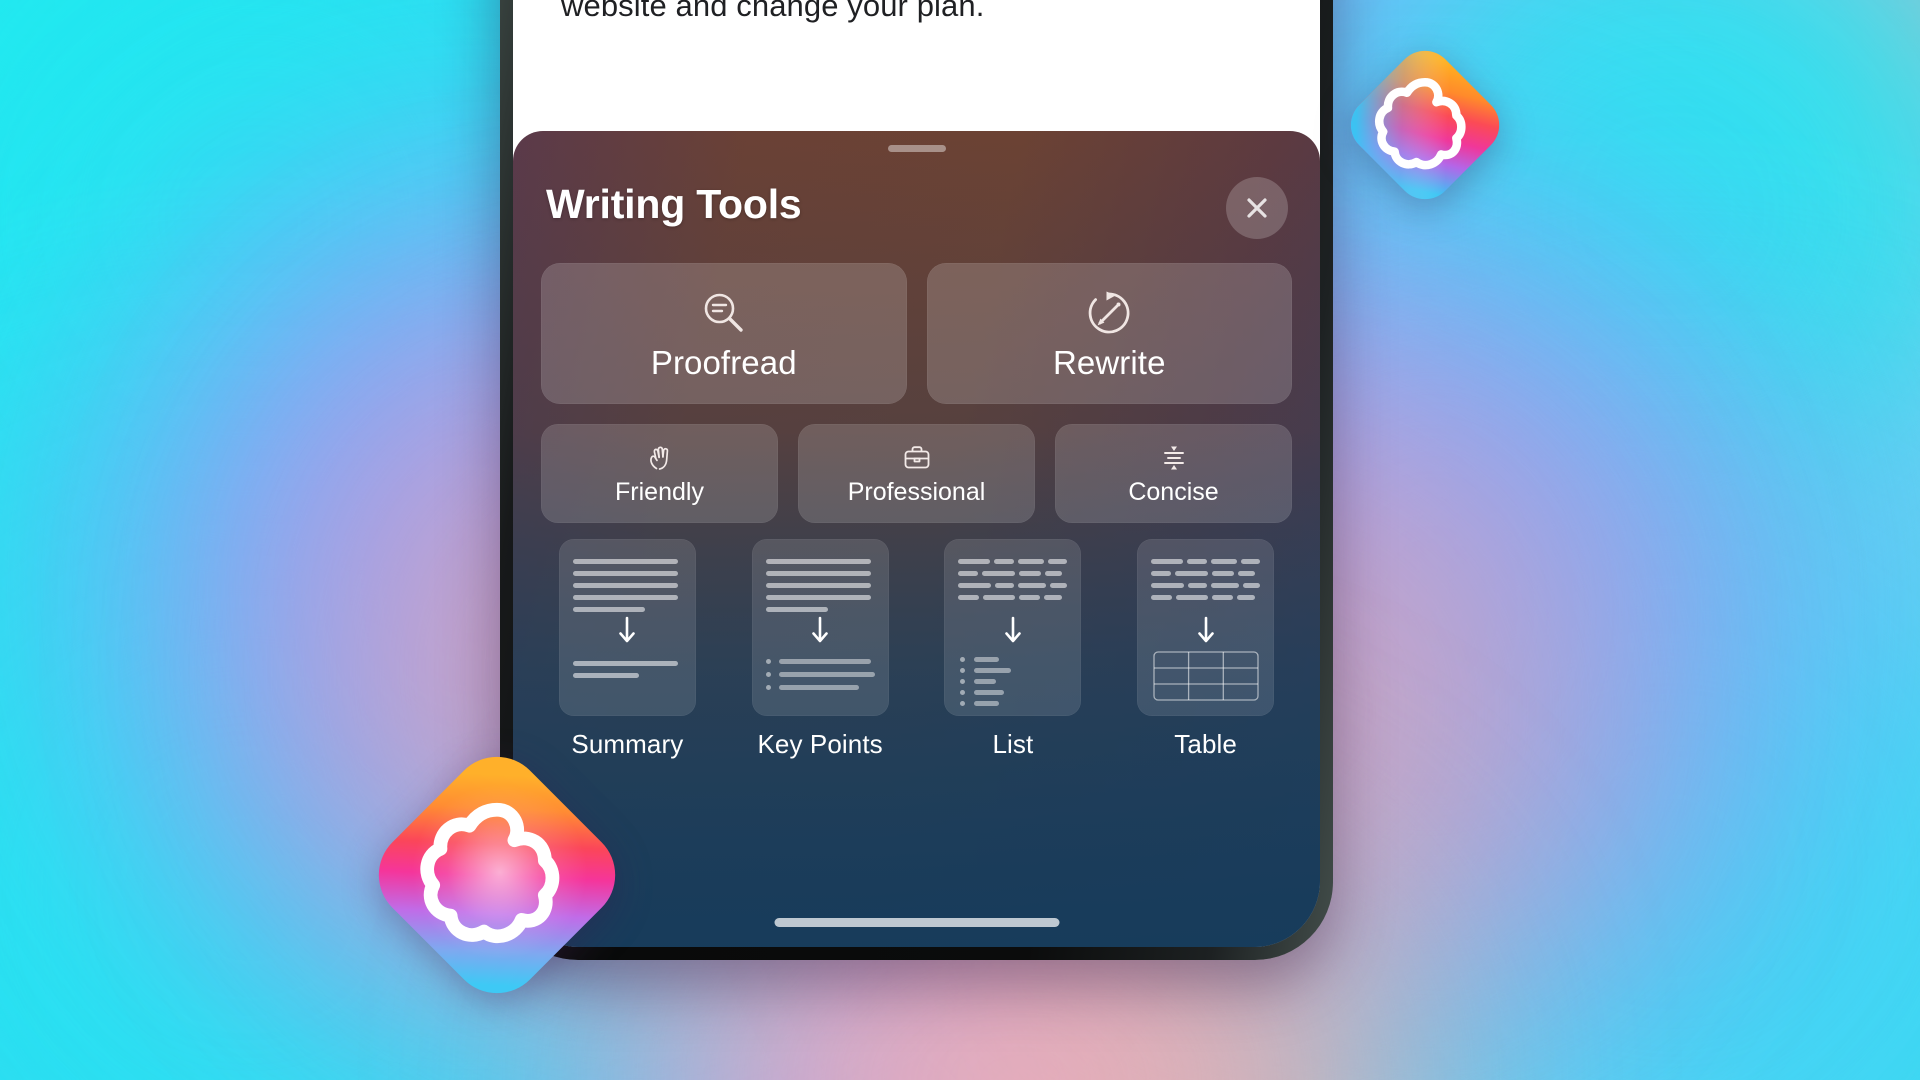  I want to click on table-thumbnail-icon, so click(1206, 627).